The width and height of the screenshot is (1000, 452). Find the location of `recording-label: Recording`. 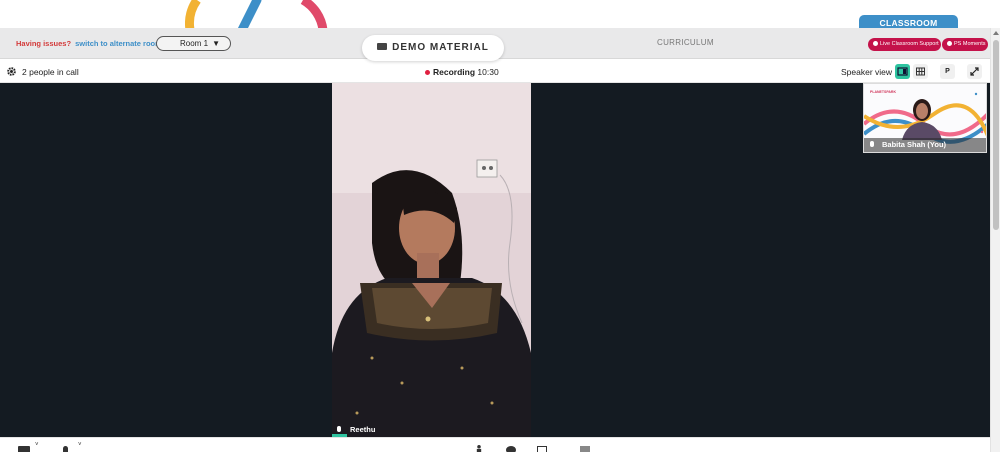

recording-label: Recording is located at coordinates (454, 72).